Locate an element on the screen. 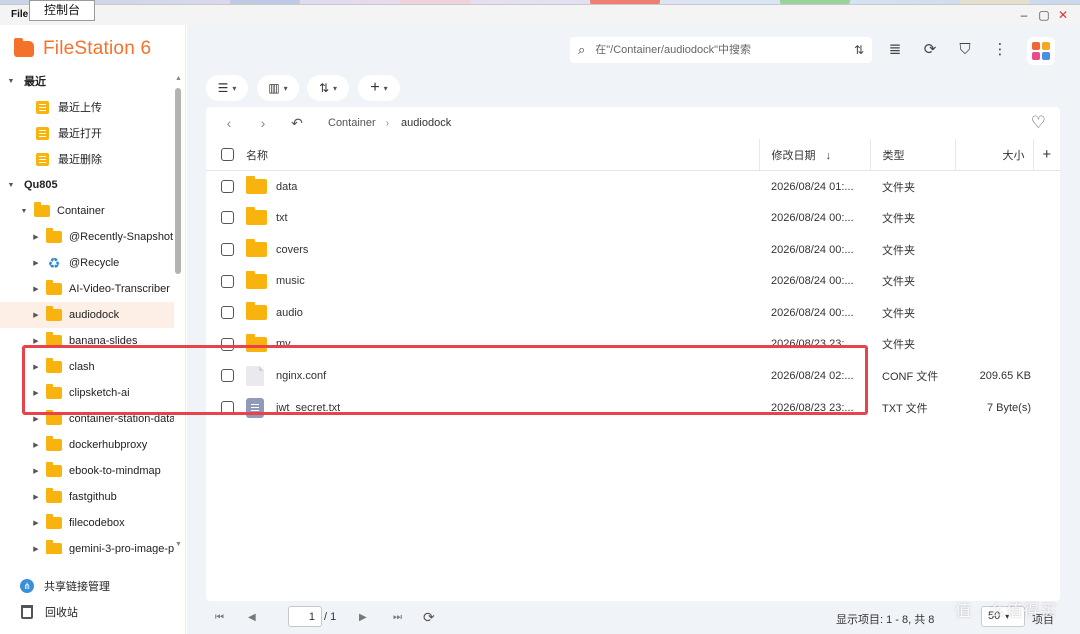 This screenshot has width=1080, height=634. prev-page-icon: ◀ is located at coordinates (252, 617).